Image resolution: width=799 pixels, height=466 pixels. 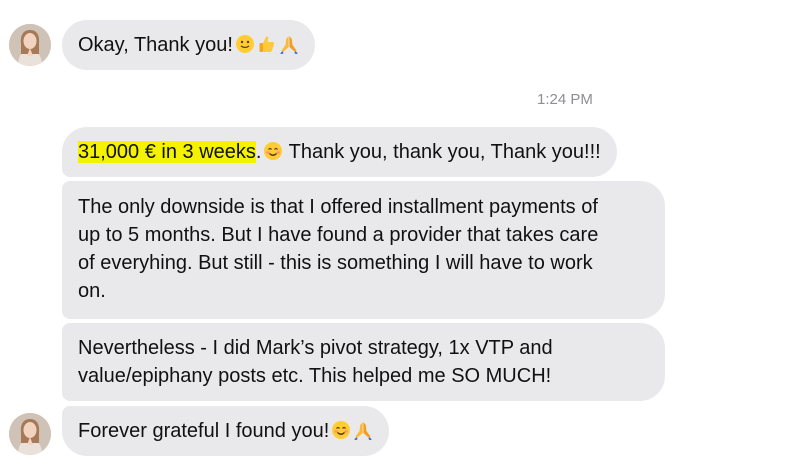 What do you see at coordinates (204, 431) in the screenshot?
I see `message-text: Forever grateful I found you!` at bounding box center [204, 431].